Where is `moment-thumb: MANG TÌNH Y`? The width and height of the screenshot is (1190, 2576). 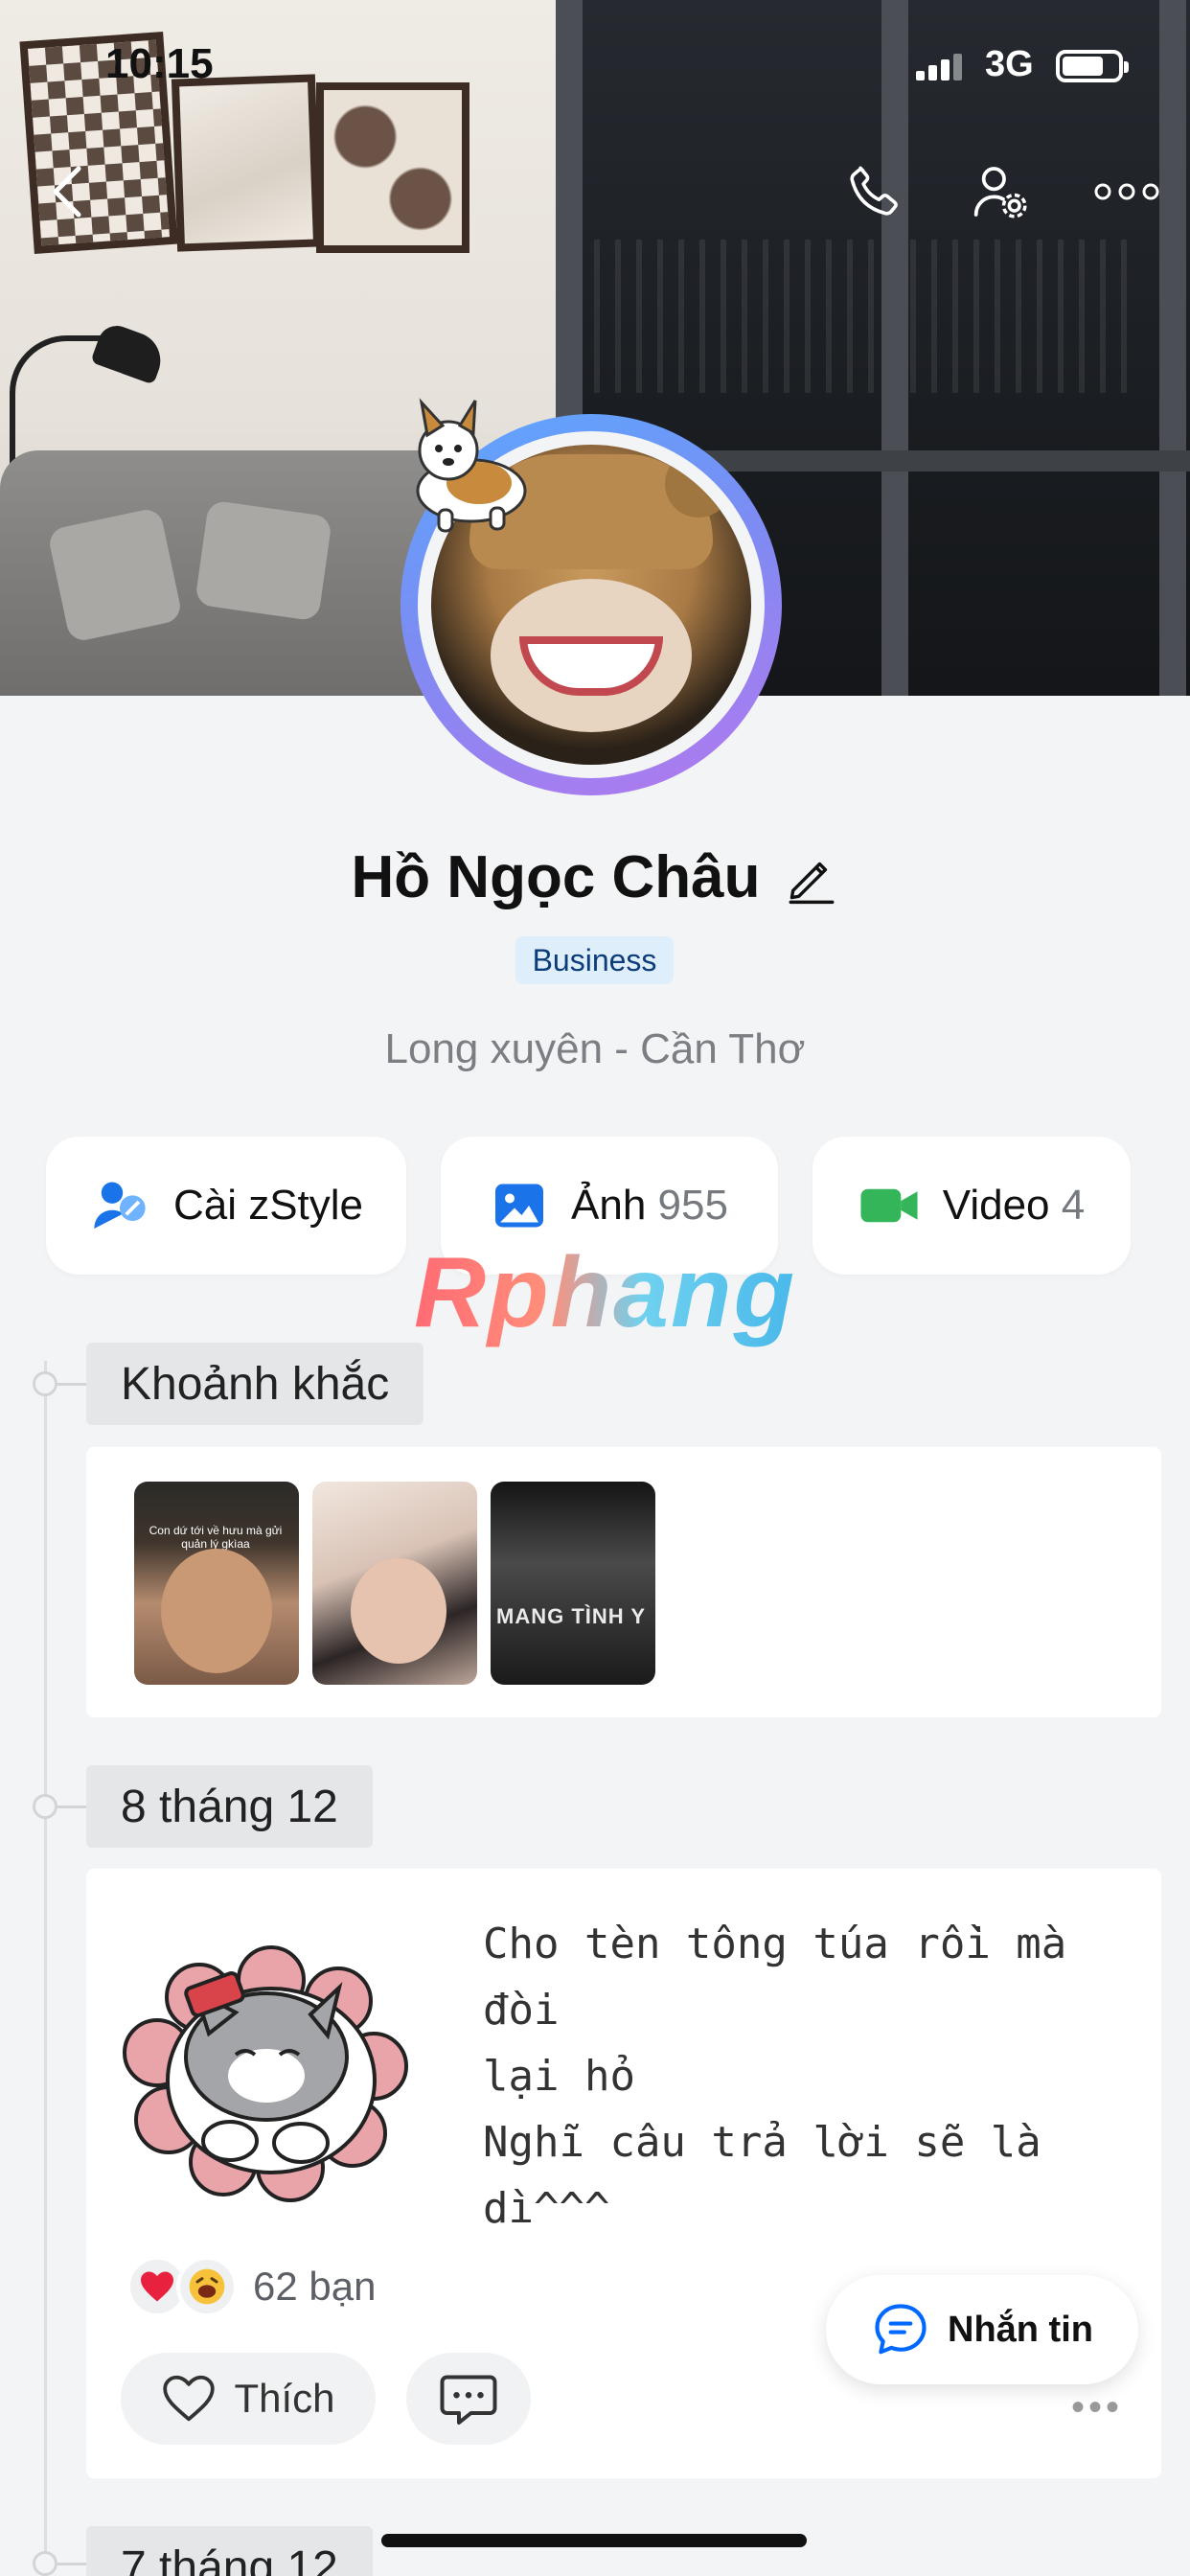 moment-thumb: MANG TÌNH Y is located at coordinates (573, 1583).